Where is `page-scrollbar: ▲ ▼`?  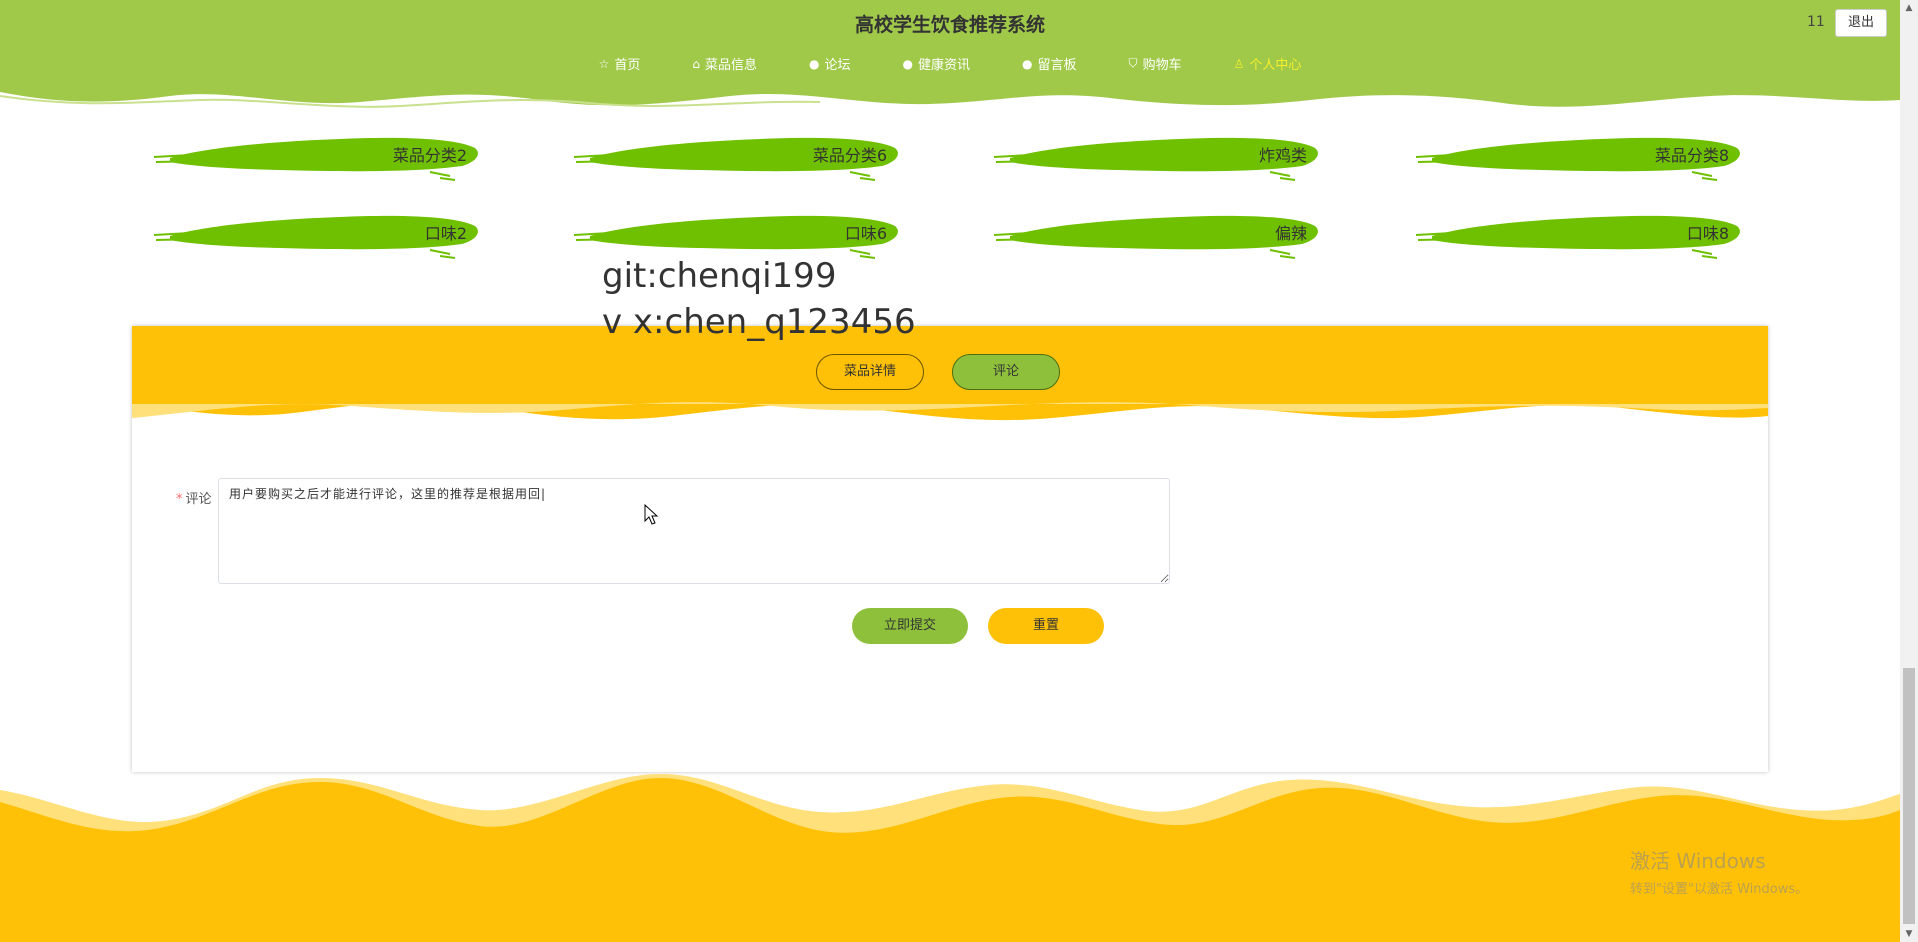 page-scrollbar: ▲ ▼ is located at coordinates (1909, 471).